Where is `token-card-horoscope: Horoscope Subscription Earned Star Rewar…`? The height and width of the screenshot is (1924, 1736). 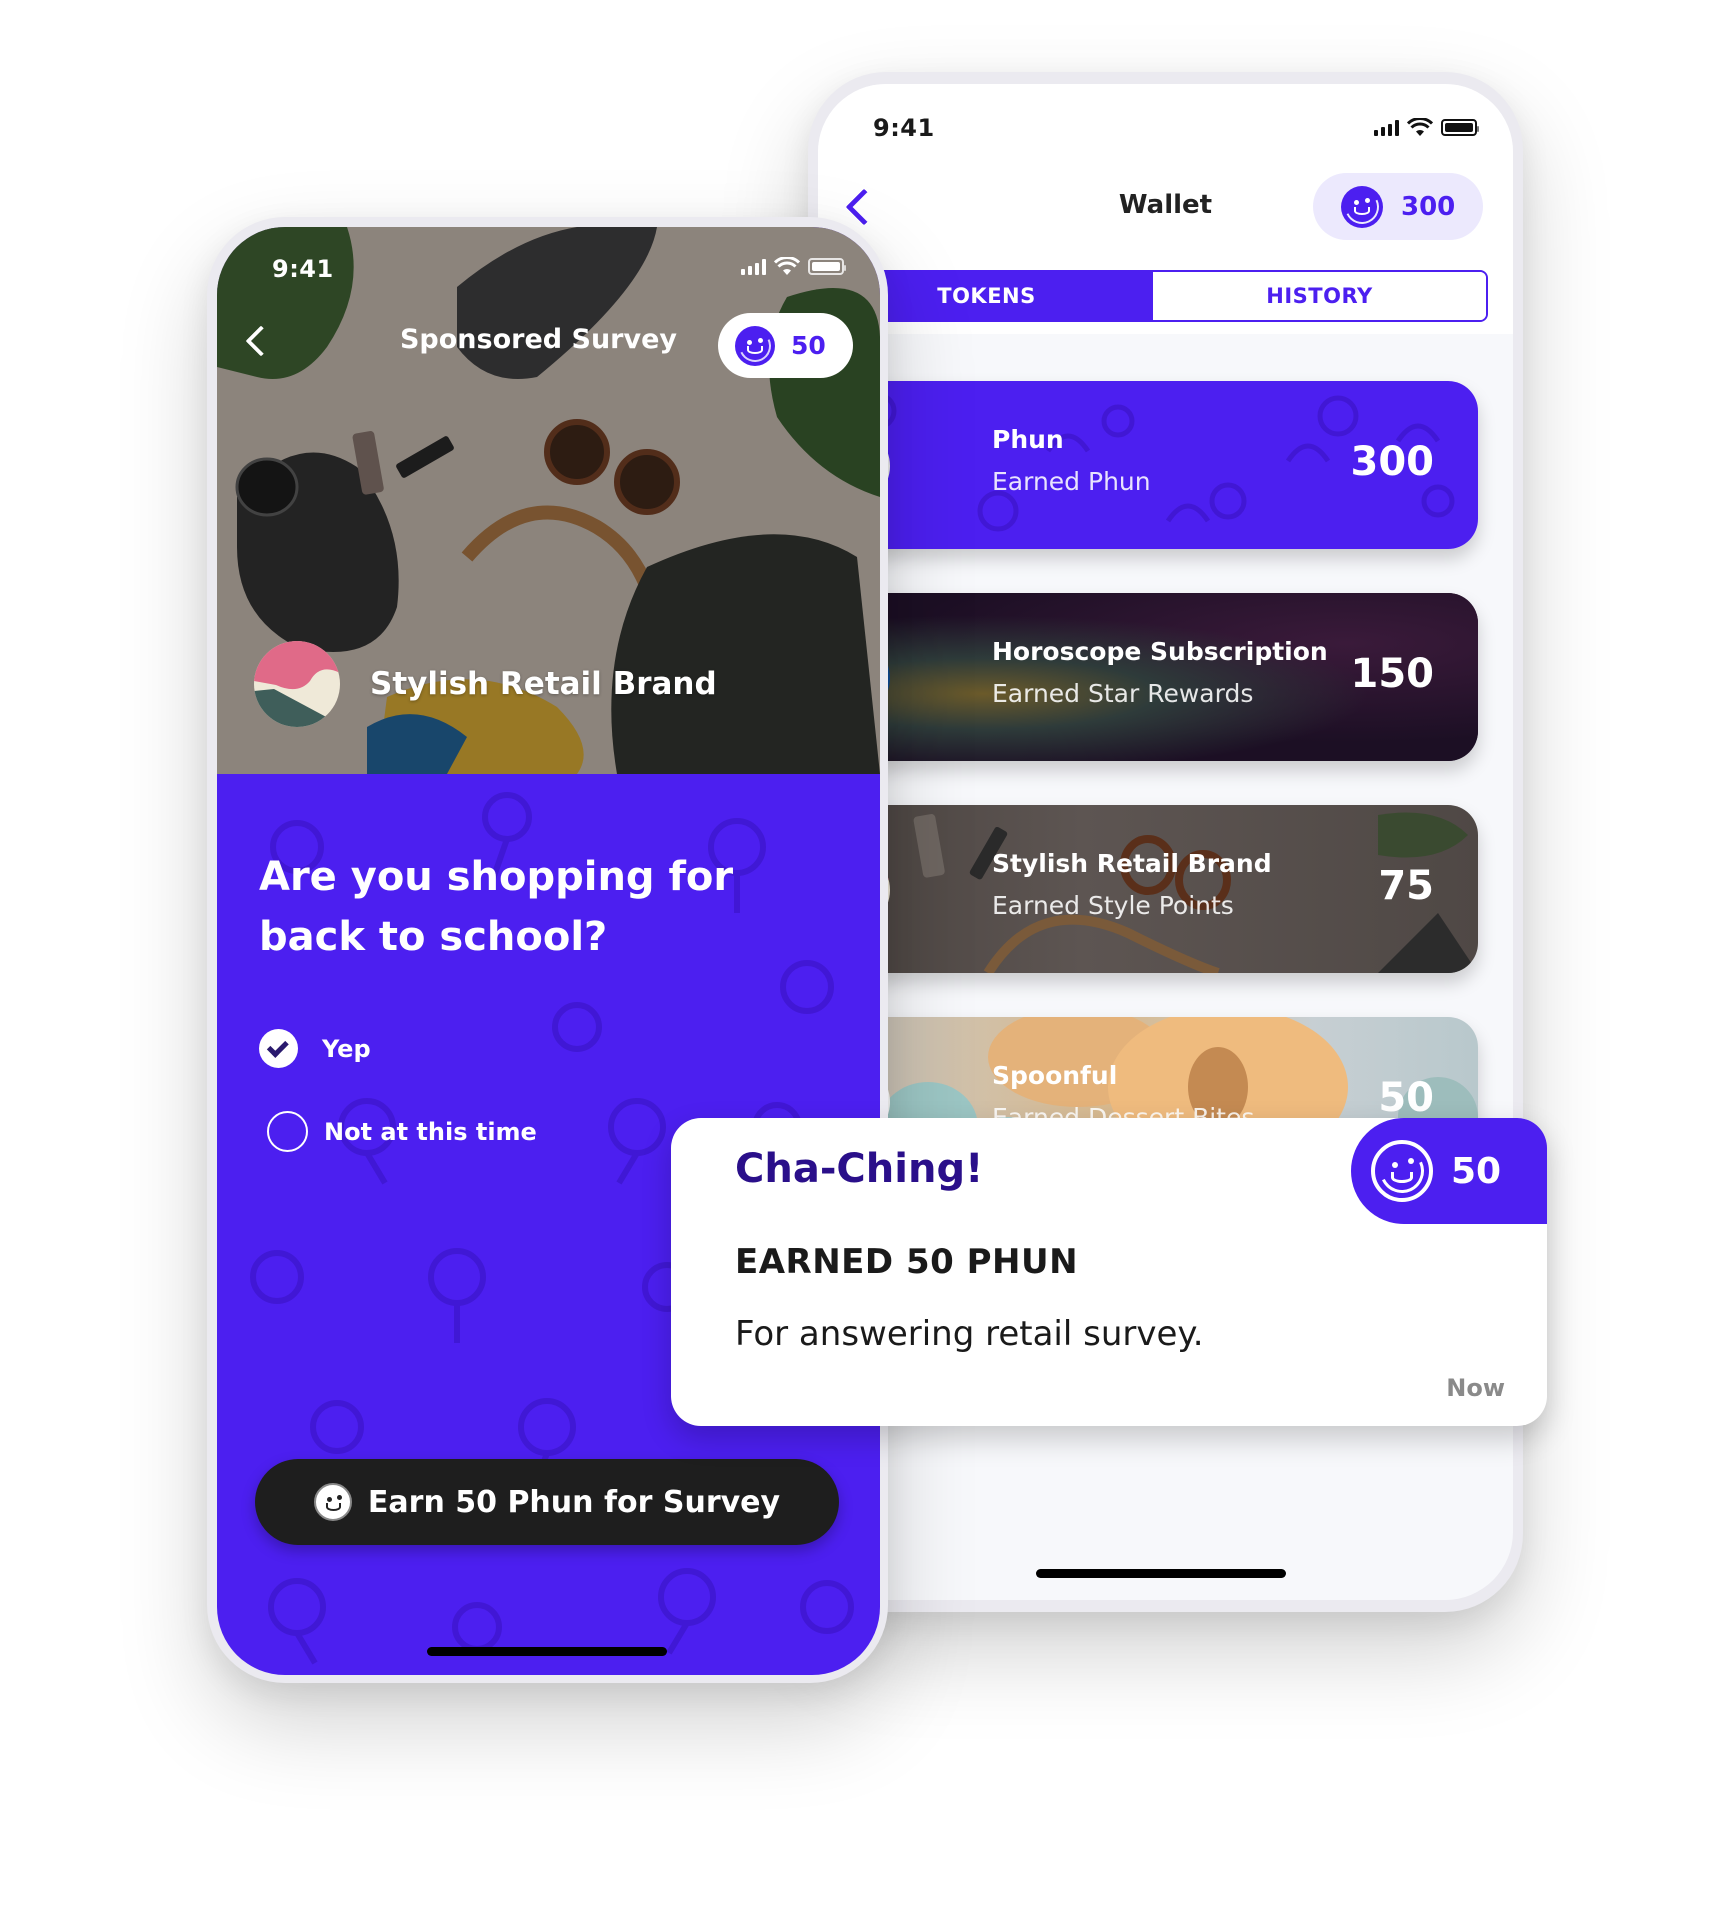 token-card-horoscope: Horoscope Subscription Earned Star Rewar… is located at coordinates (1148, 677).